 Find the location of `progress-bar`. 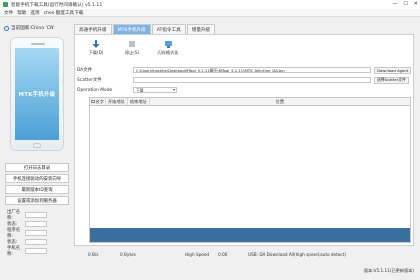

progress-bar is located at coordinates (250, 235).